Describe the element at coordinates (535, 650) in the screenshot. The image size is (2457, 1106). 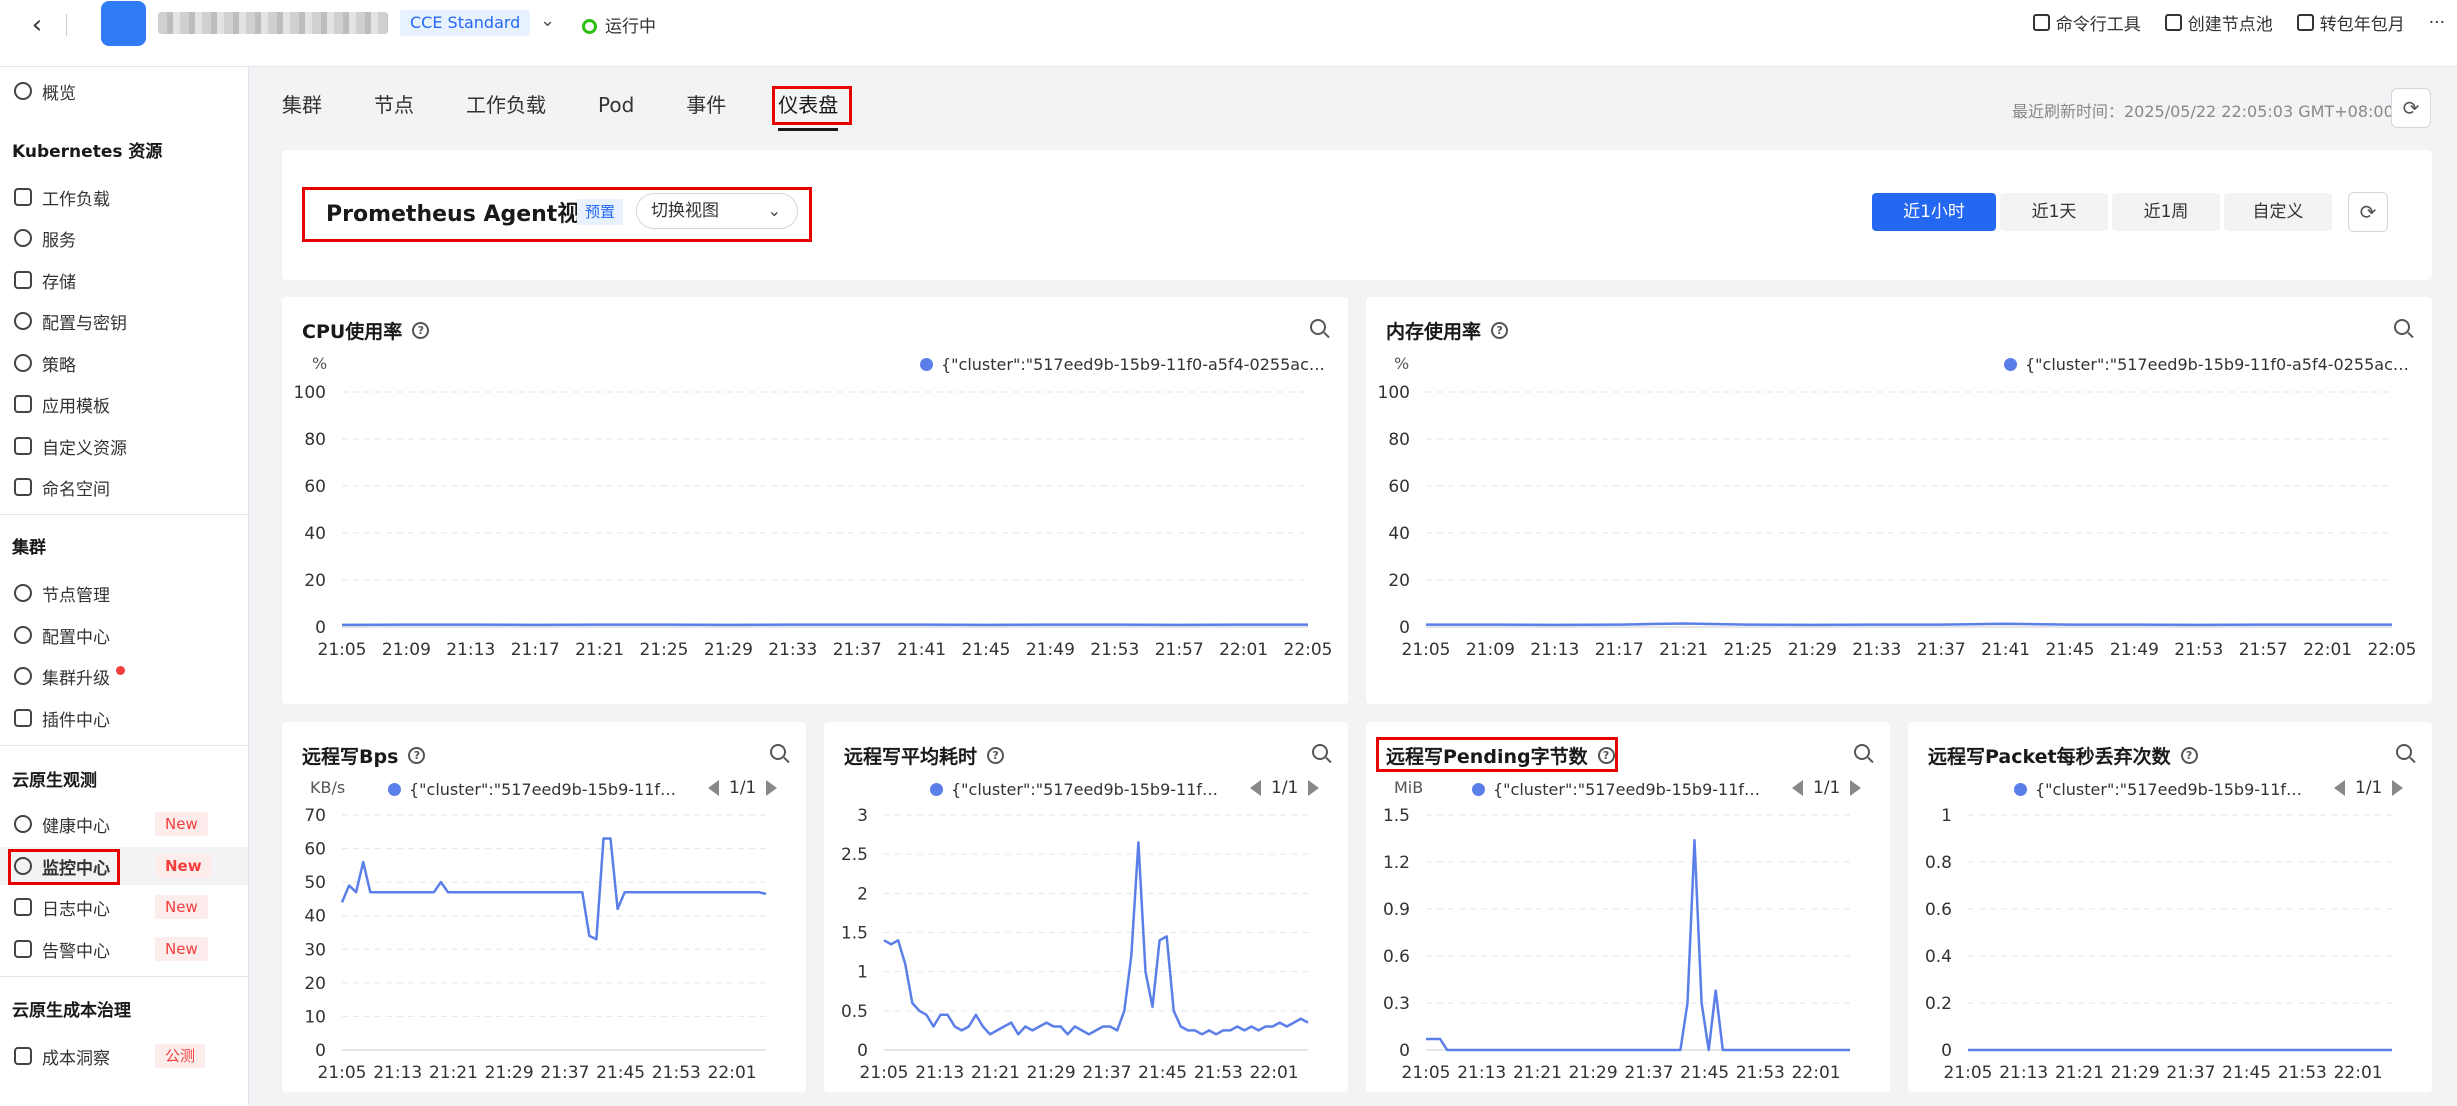
I see `x-tick-label: 21:17` at that location.